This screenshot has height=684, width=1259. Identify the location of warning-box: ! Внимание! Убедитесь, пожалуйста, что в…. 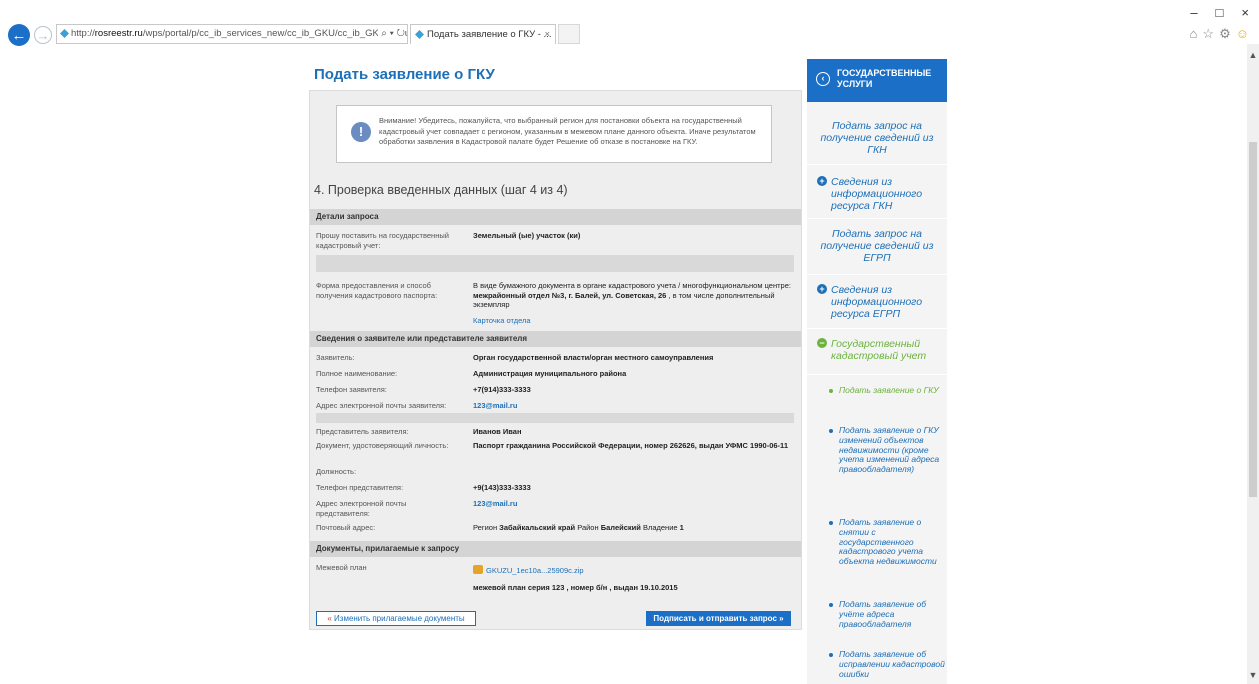
(554, 134).